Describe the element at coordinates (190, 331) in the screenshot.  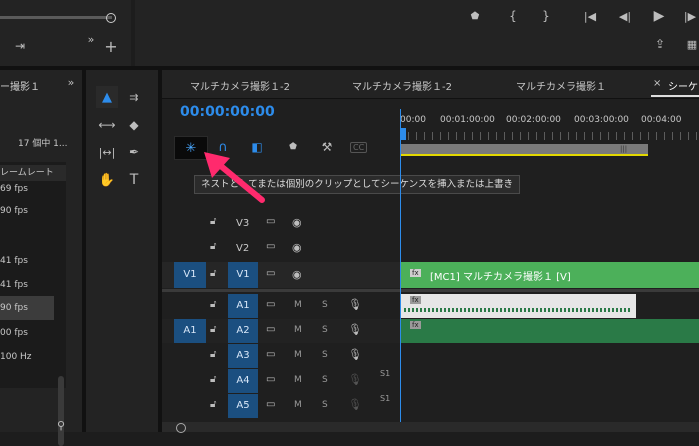
I see `source-patch-a1: A1` at that location.